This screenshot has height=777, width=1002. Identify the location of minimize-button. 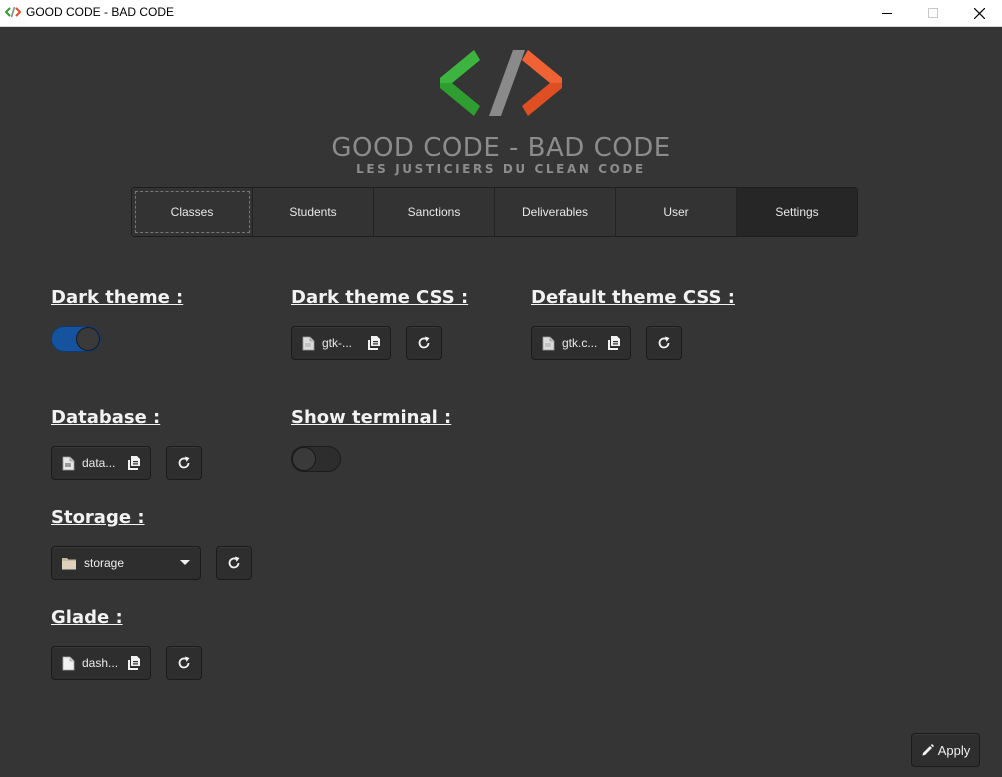
(887, 13).